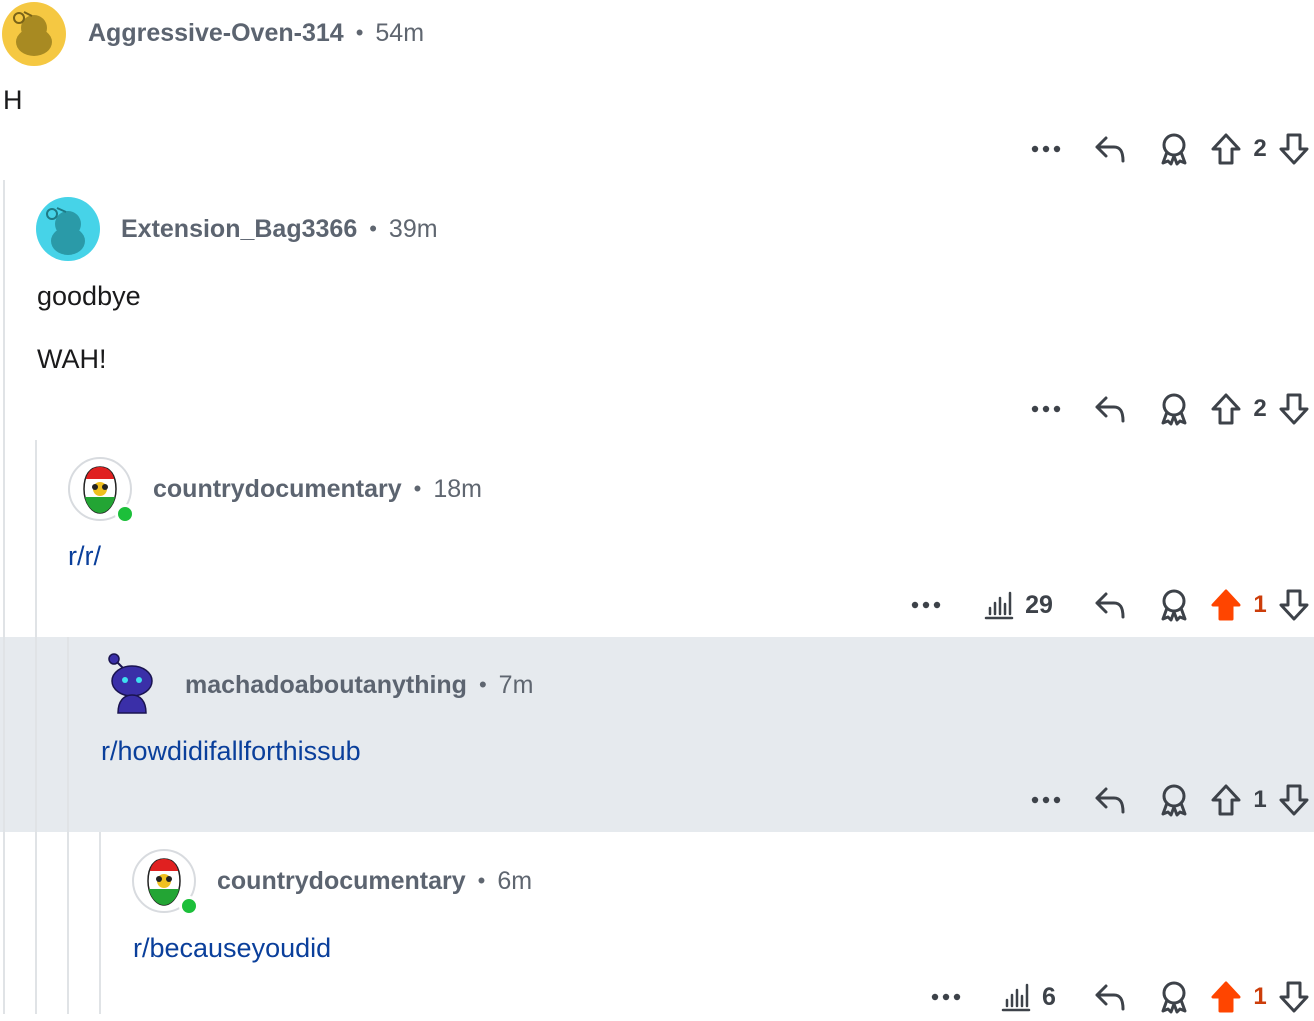  What do you see at coordinates (1018, 605) in the screenshot?
I see `views-button: 29` at bounding box center [1018, 605].